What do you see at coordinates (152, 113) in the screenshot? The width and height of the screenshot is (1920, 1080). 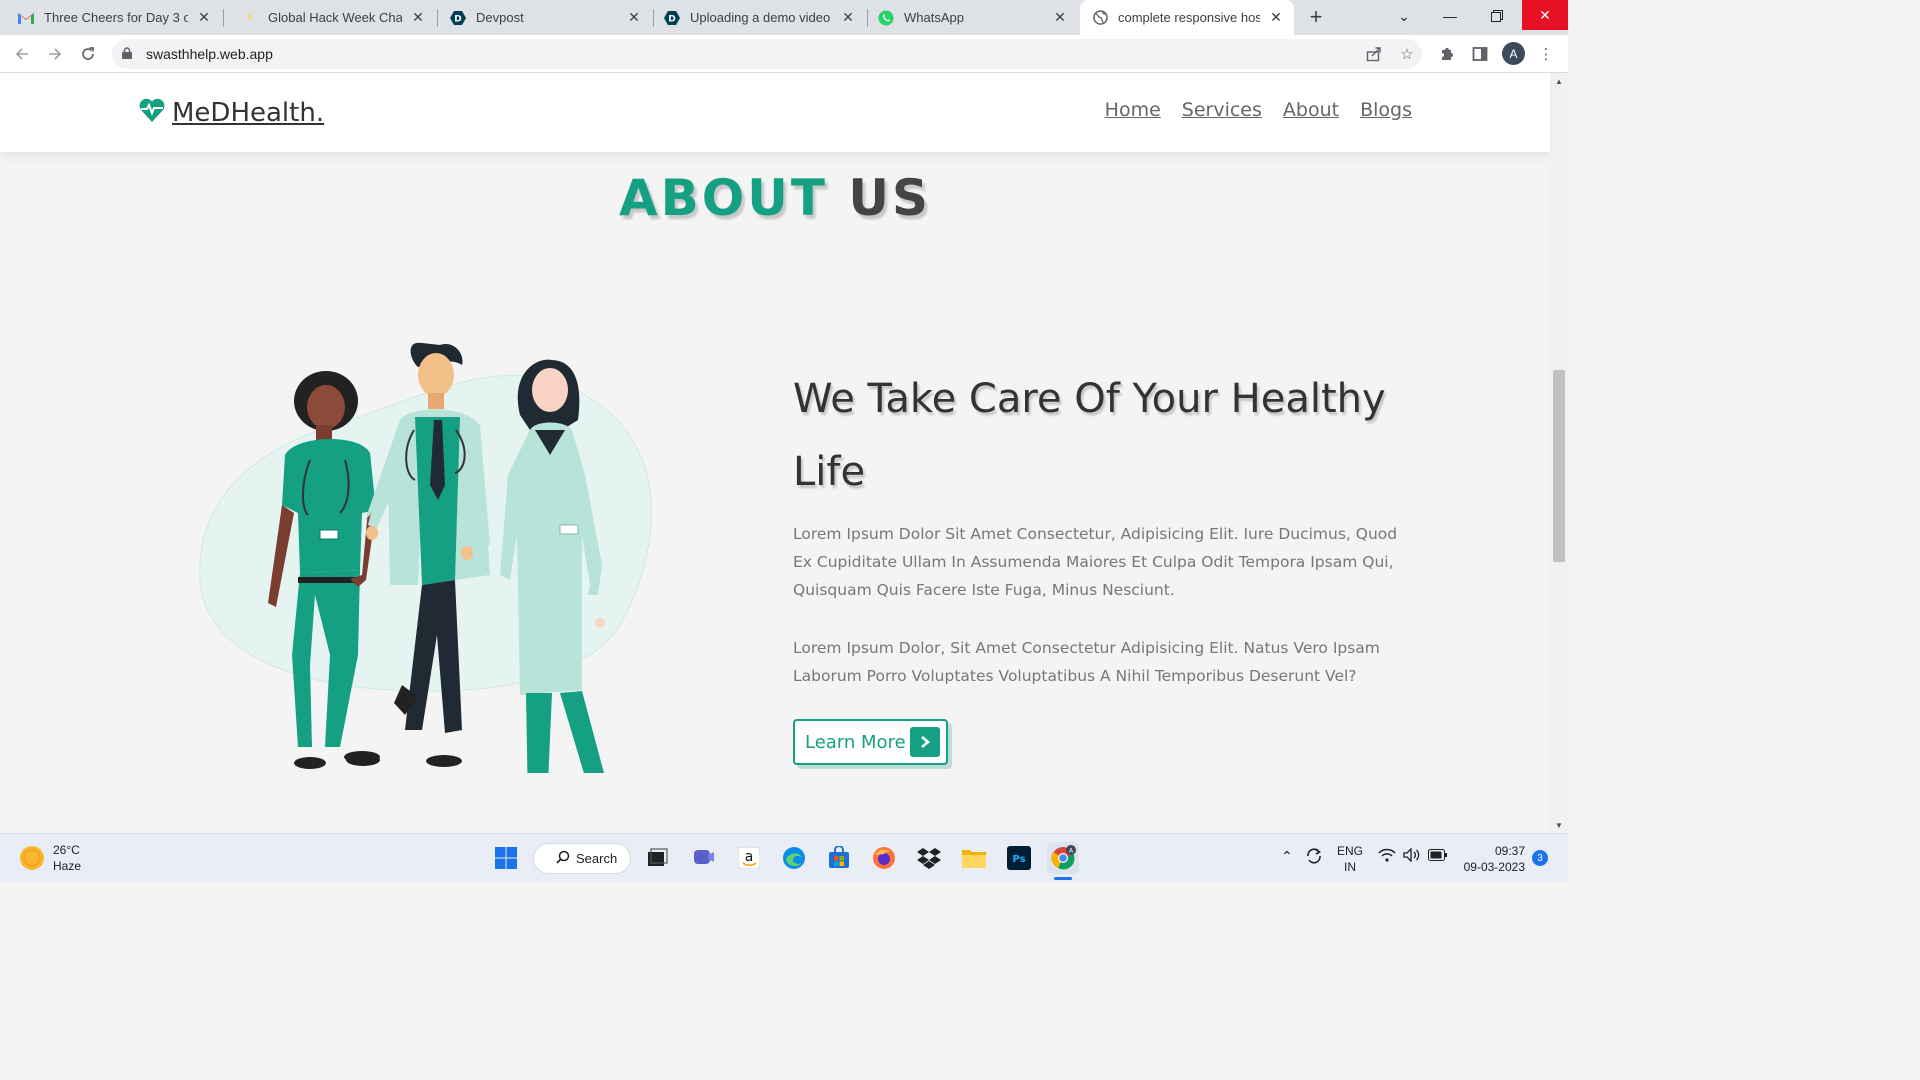 I see `heart-pulse-icon` at bounding box center [152, 113].